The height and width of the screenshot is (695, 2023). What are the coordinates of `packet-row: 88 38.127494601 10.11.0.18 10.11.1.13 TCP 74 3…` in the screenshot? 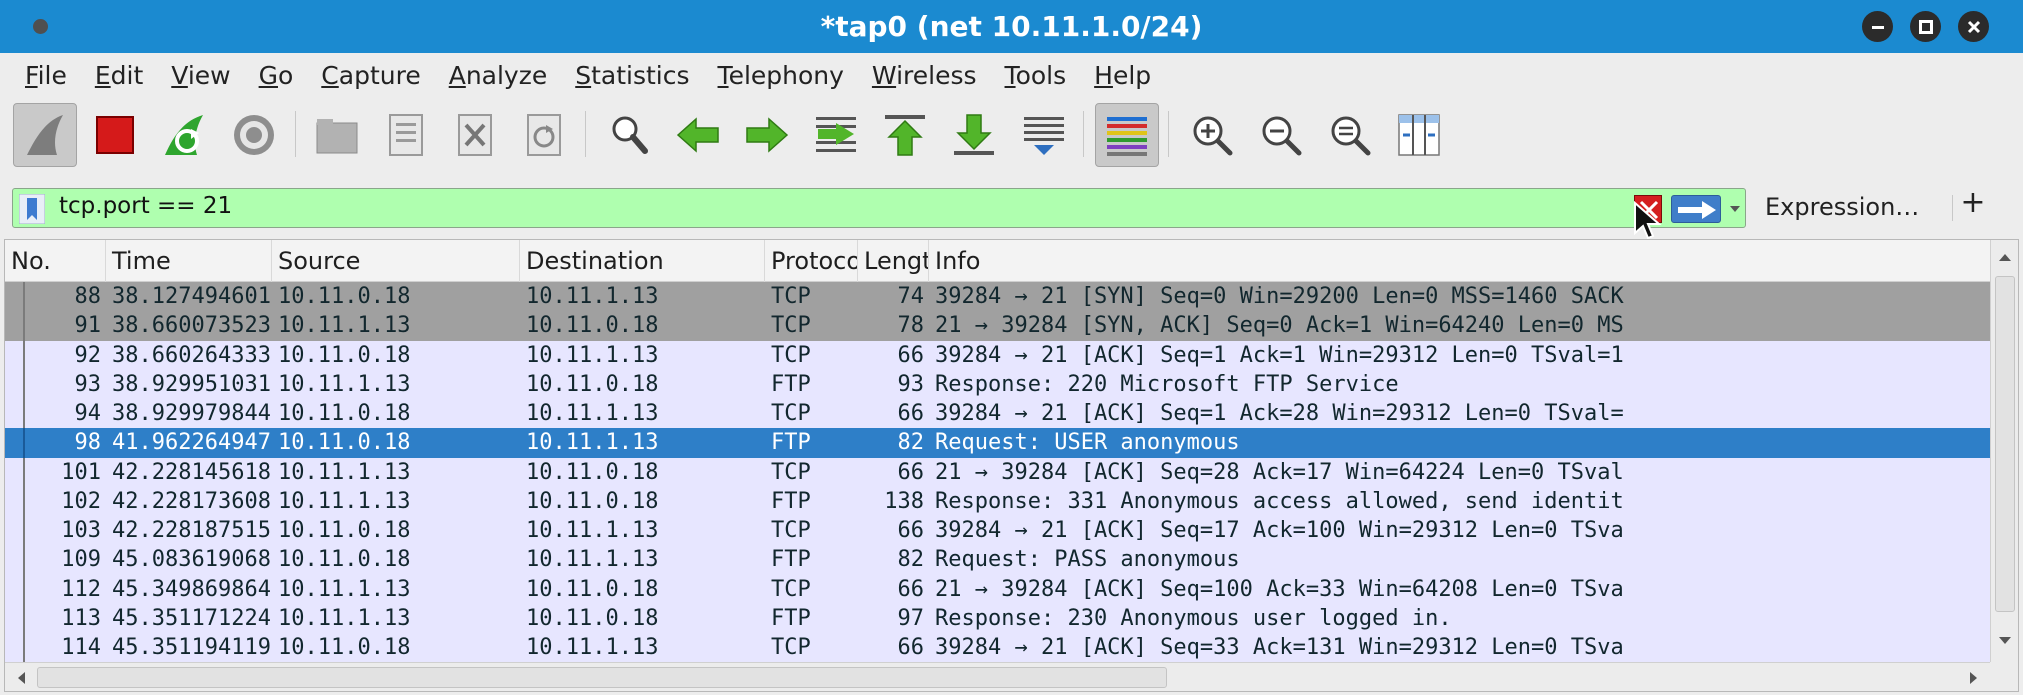 It's located at (997, 297).